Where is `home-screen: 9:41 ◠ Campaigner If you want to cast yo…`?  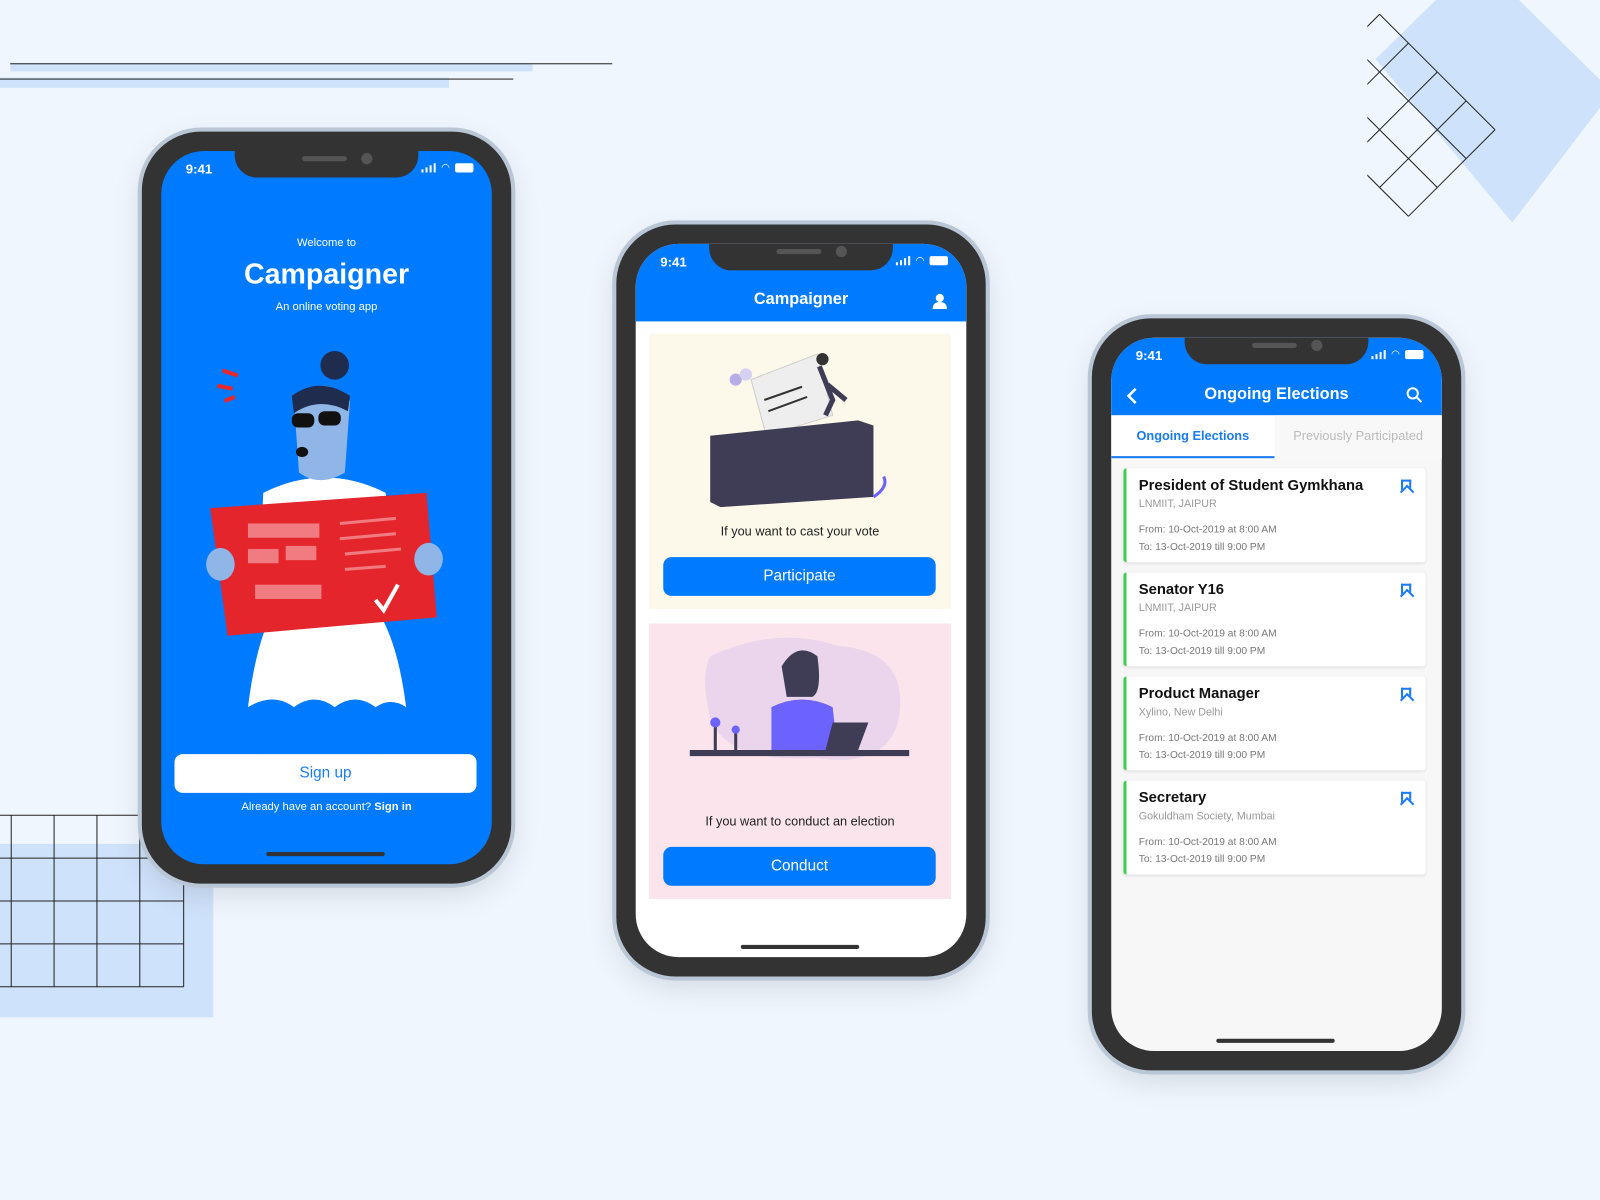
home-screen: 9:41 ◠ Campaigner If you want to cast yo… is located at coordinates (801, 600).